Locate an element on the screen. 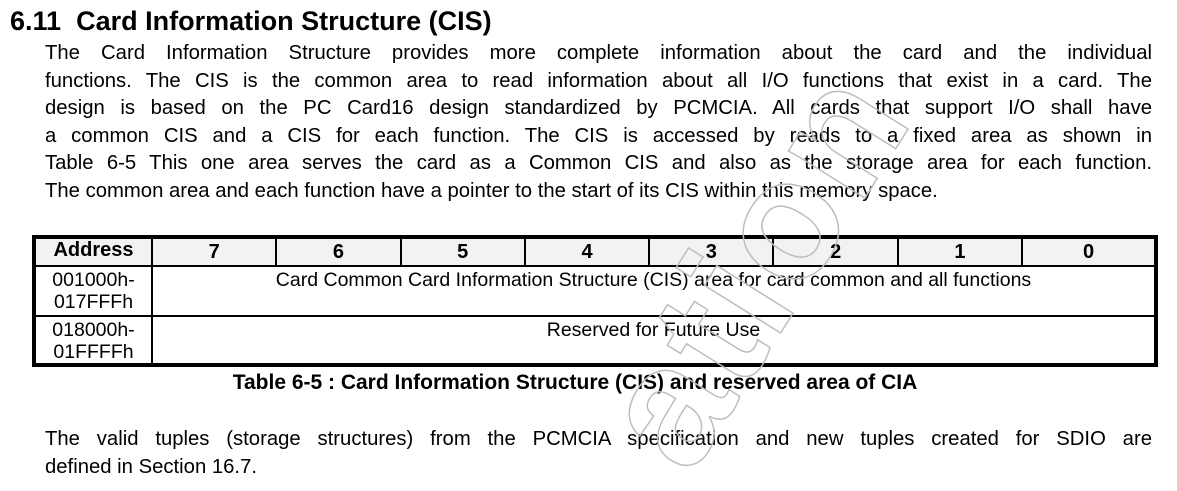  section-heading: 6.11 Card Information Structure (CIS) is located at coordinates (251, 21).